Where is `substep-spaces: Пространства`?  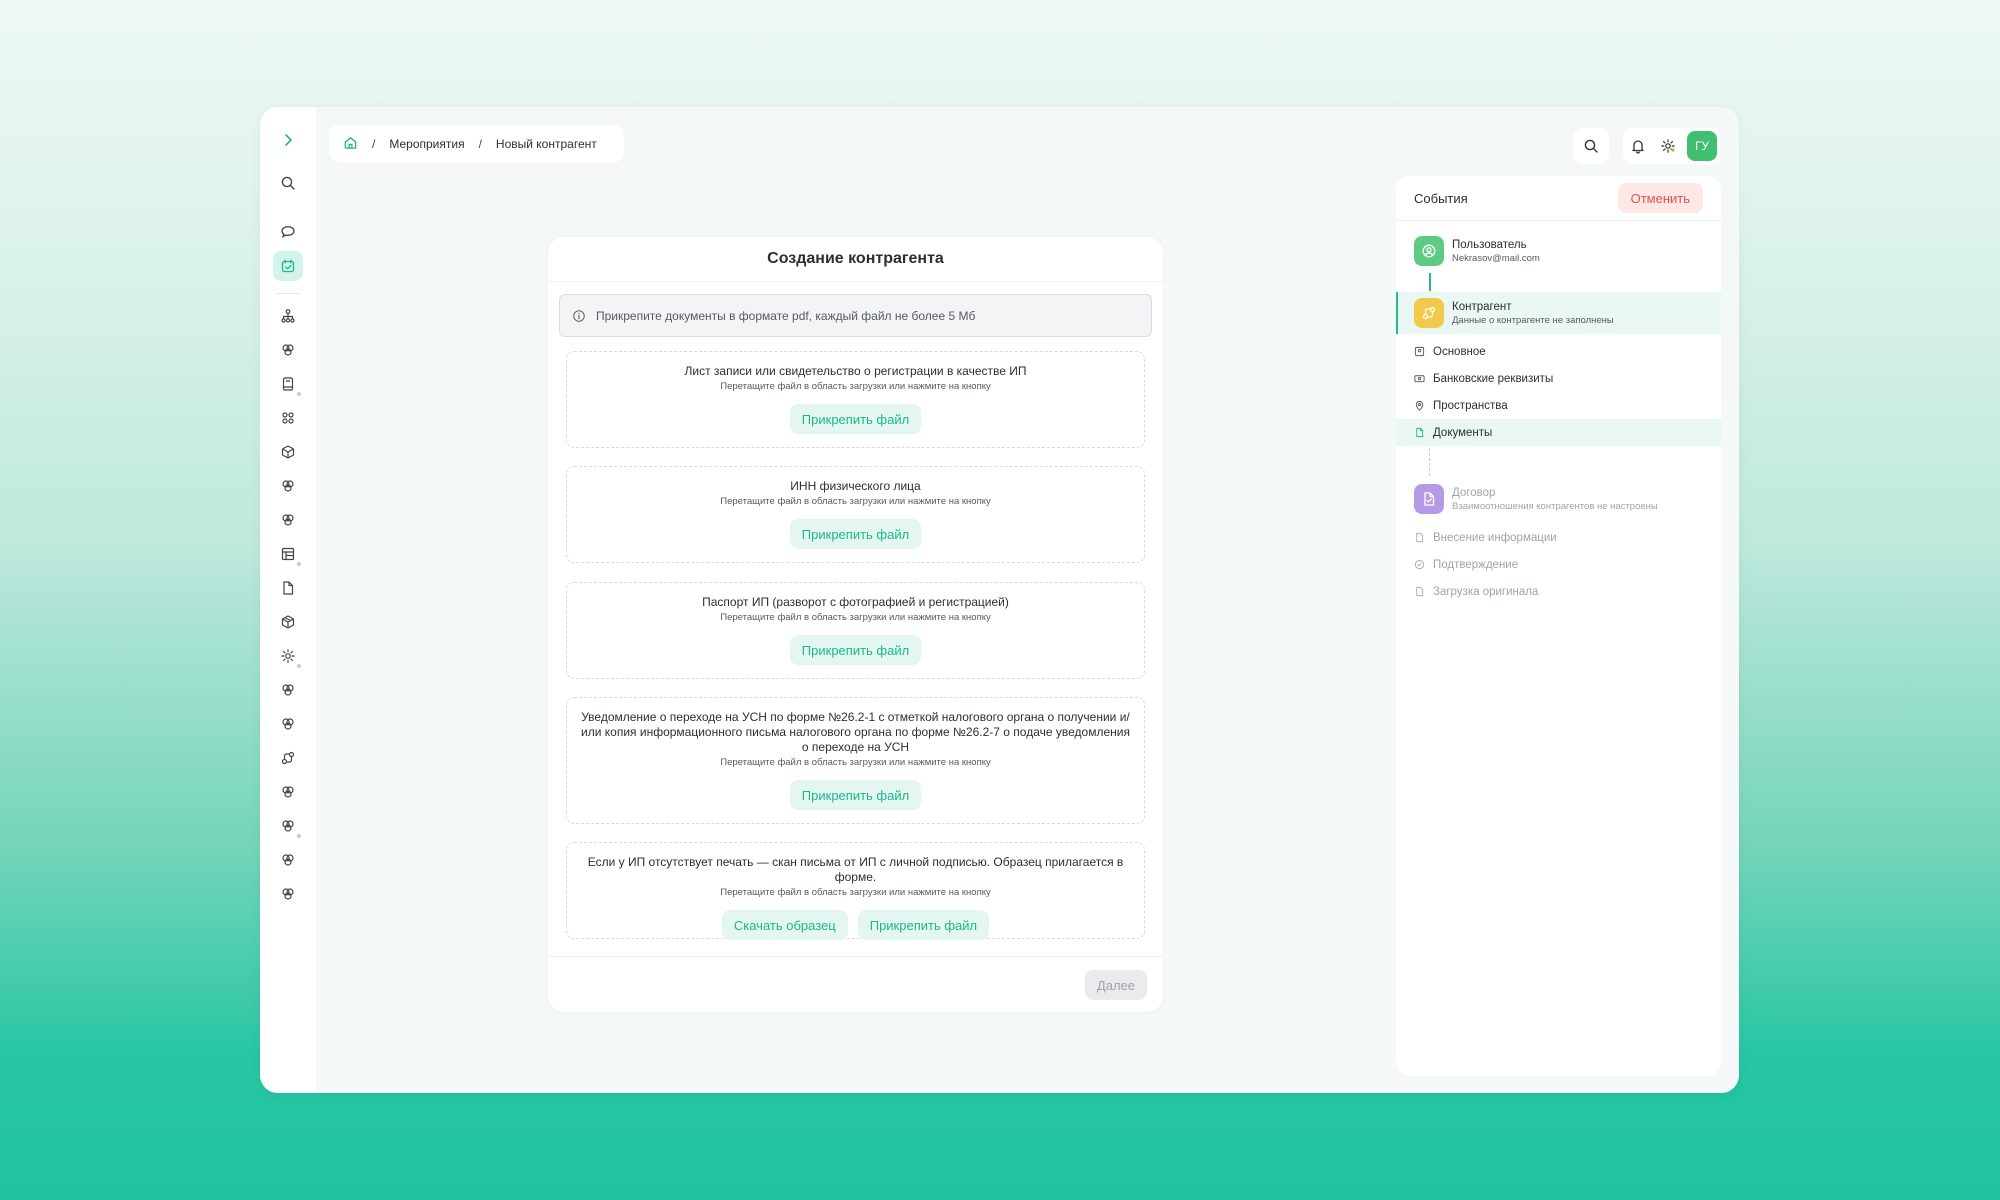 substep-spaces: Пространства is located at coordinates (1558, 405).